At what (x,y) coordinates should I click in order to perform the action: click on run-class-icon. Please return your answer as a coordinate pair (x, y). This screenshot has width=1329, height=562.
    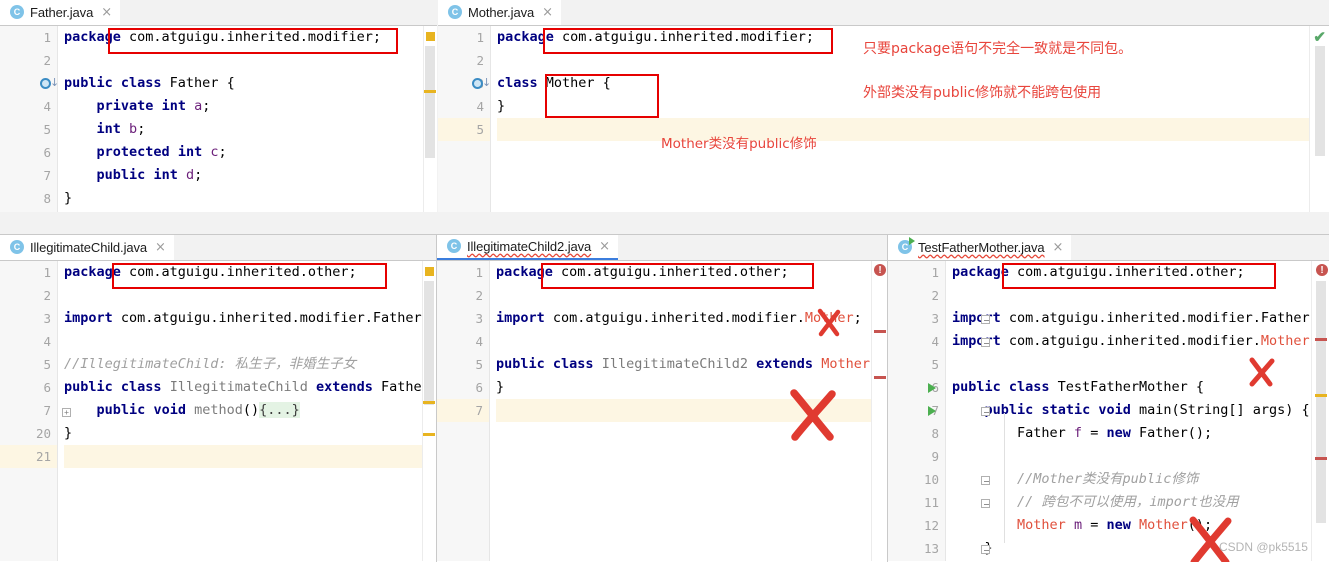
    Looking at the image, I should click on (932, 388).